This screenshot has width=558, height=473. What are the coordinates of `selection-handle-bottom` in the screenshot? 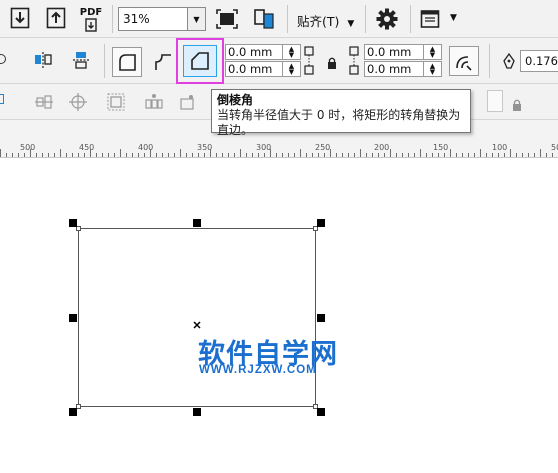 It's located at (197, 412).